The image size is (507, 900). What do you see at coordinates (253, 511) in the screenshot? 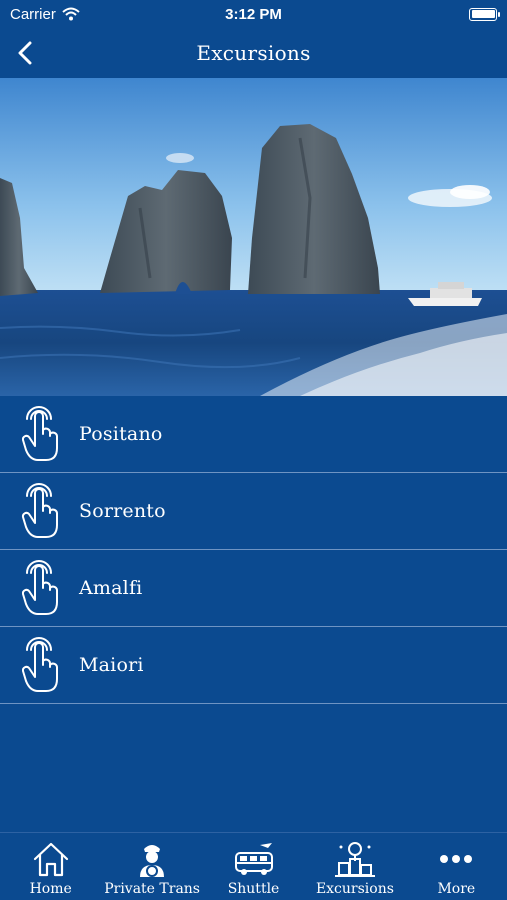
I see `list-item-sorrento: Sorrento` at bounding box center [253, 511].